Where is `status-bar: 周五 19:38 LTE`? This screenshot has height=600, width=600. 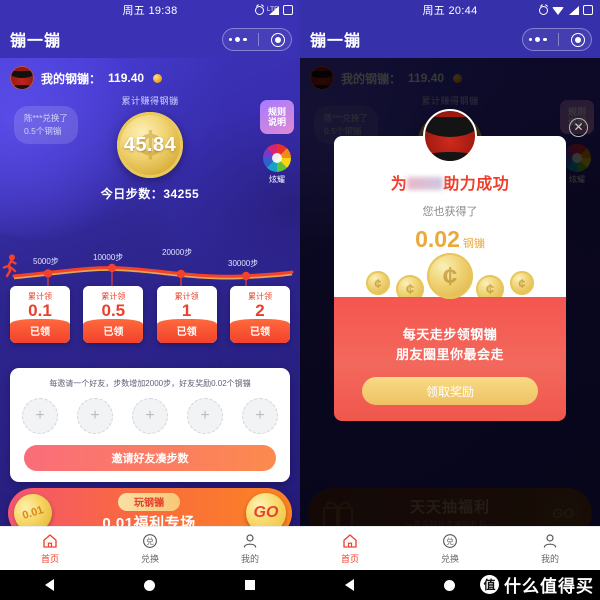 status-bar: 周五 19:38 LTE is located at coordinates (150, 10).